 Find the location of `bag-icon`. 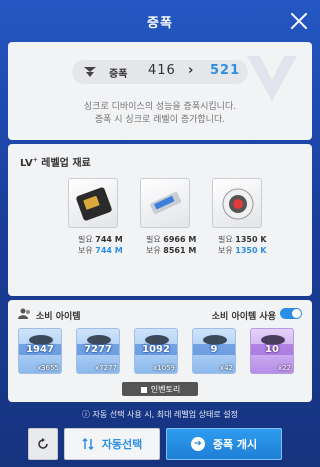

bag-icon is located at coordinates (143, 390).